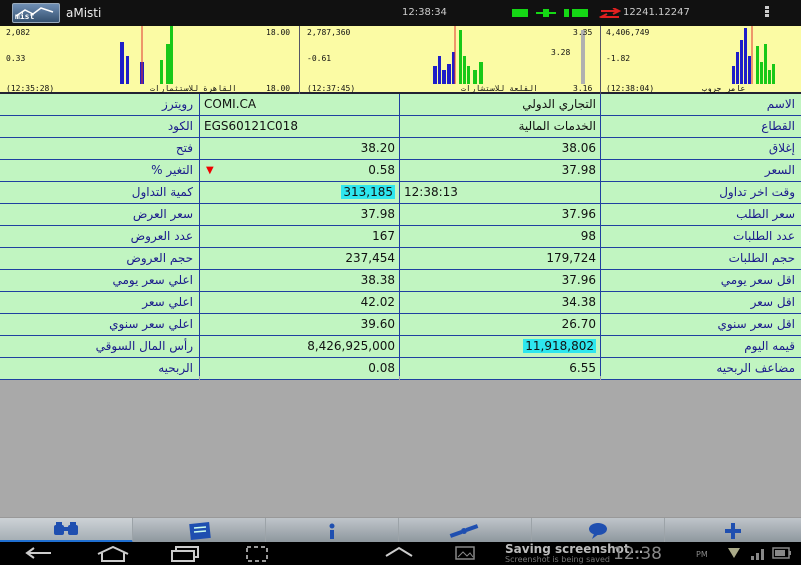 Image resolution: width=801 pixels, height=565 pixels. What do you see at coordinates (99, 149) in the screenshot?
I see `label-open: فتح` at bounding box center [99, 149].